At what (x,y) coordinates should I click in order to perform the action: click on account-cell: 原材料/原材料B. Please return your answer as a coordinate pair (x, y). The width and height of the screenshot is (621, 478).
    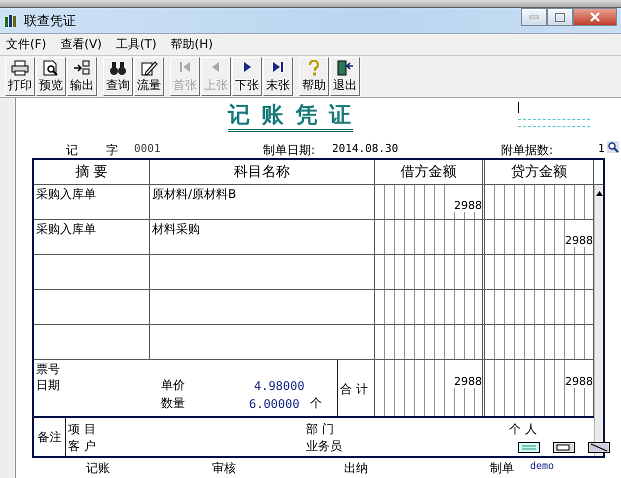
    Looking at the image, I should click on (262, 202).